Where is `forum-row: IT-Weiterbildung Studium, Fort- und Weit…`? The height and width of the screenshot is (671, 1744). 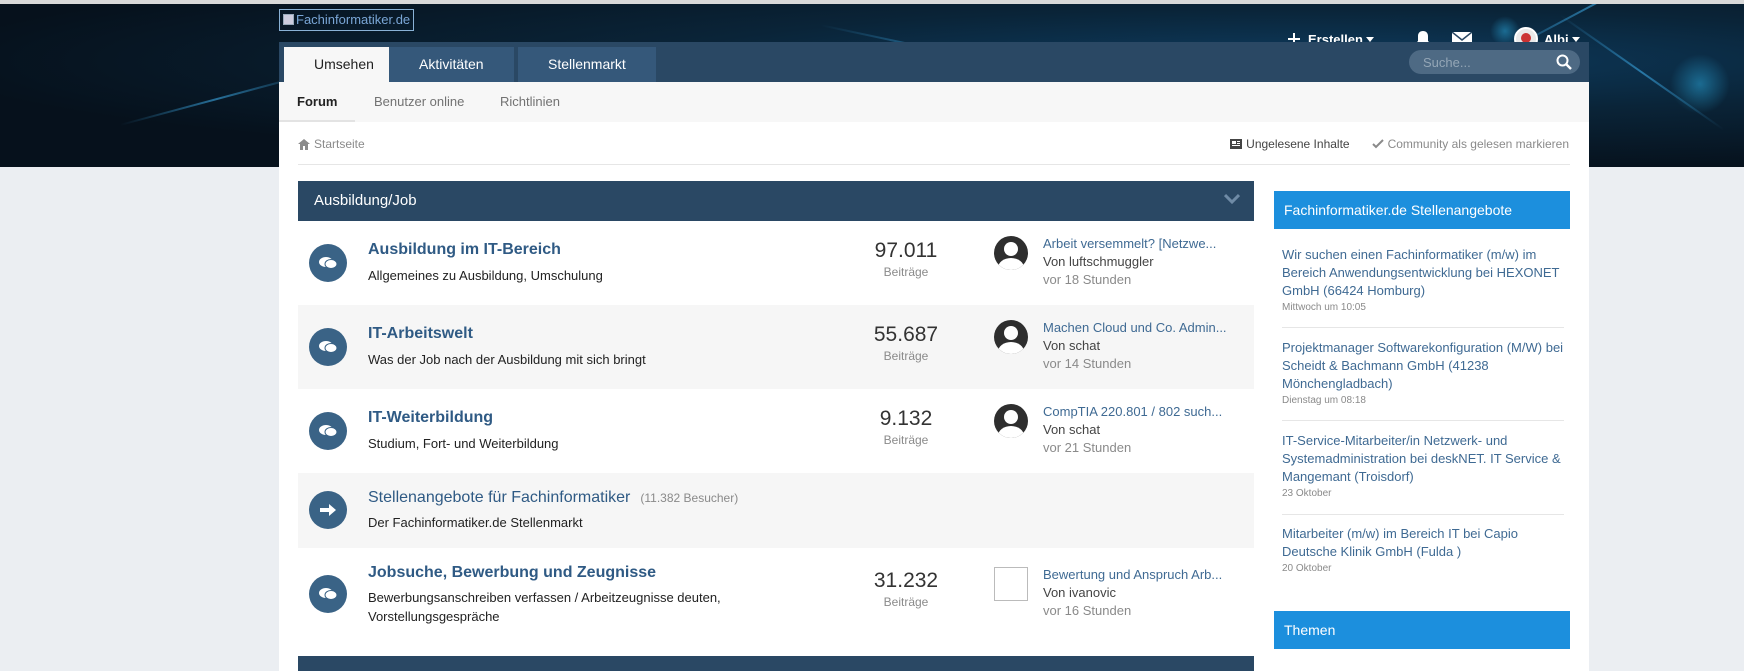
forum-row: IT-Weiterbildung Studium, Fort- und Weit… is located at coordinates (776, 431).